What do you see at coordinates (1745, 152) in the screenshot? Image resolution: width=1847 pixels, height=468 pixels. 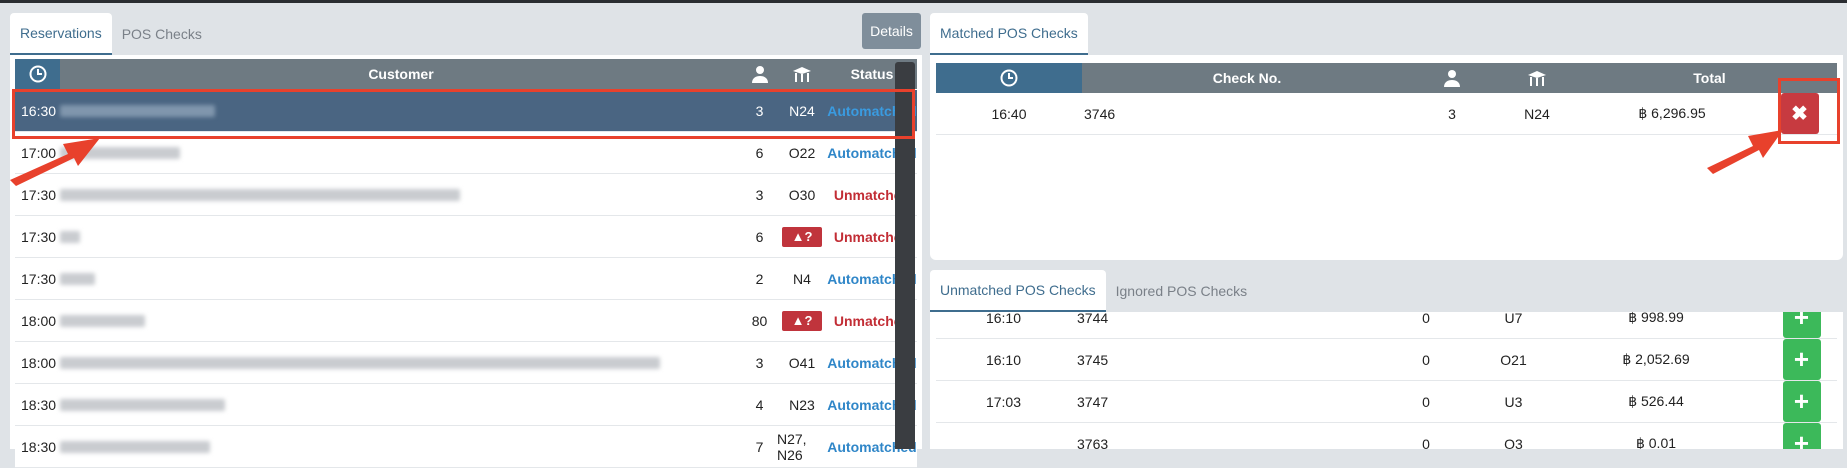 I see `annotation-arrow-right` at bounding box center [1745, 152].